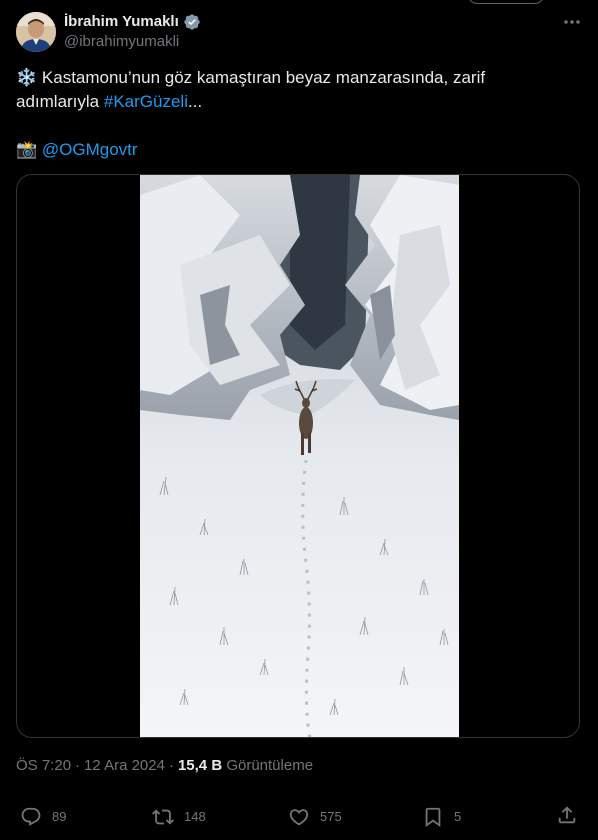  I want to click on mention-link: @OGMgovtr, so click(90, 149).